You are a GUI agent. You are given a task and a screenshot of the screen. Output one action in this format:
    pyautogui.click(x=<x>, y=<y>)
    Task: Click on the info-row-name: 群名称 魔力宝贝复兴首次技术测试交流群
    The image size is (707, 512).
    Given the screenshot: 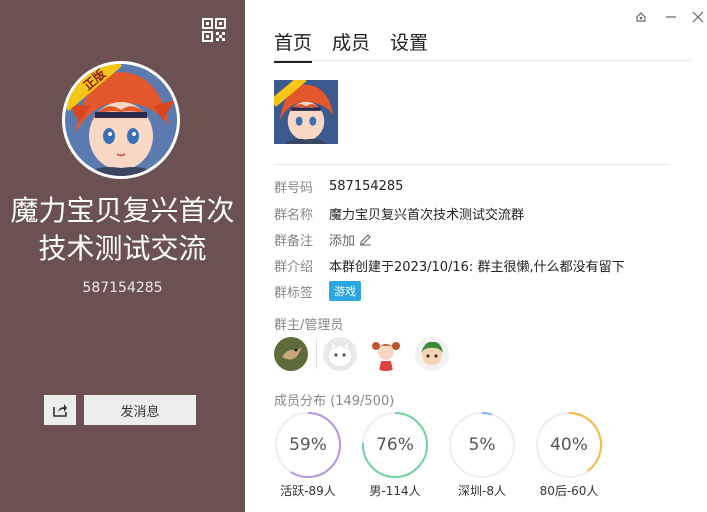 What is the action you would take?
    pyautogui.click(x=399, y=213)
    